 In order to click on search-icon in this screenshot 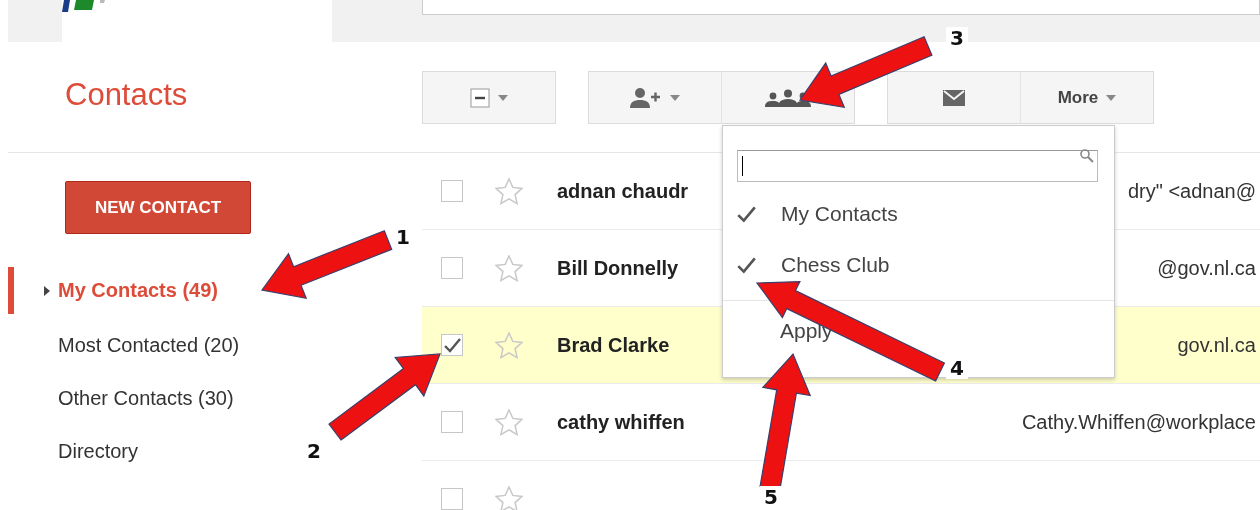, I will do `click(1087, 156)`.